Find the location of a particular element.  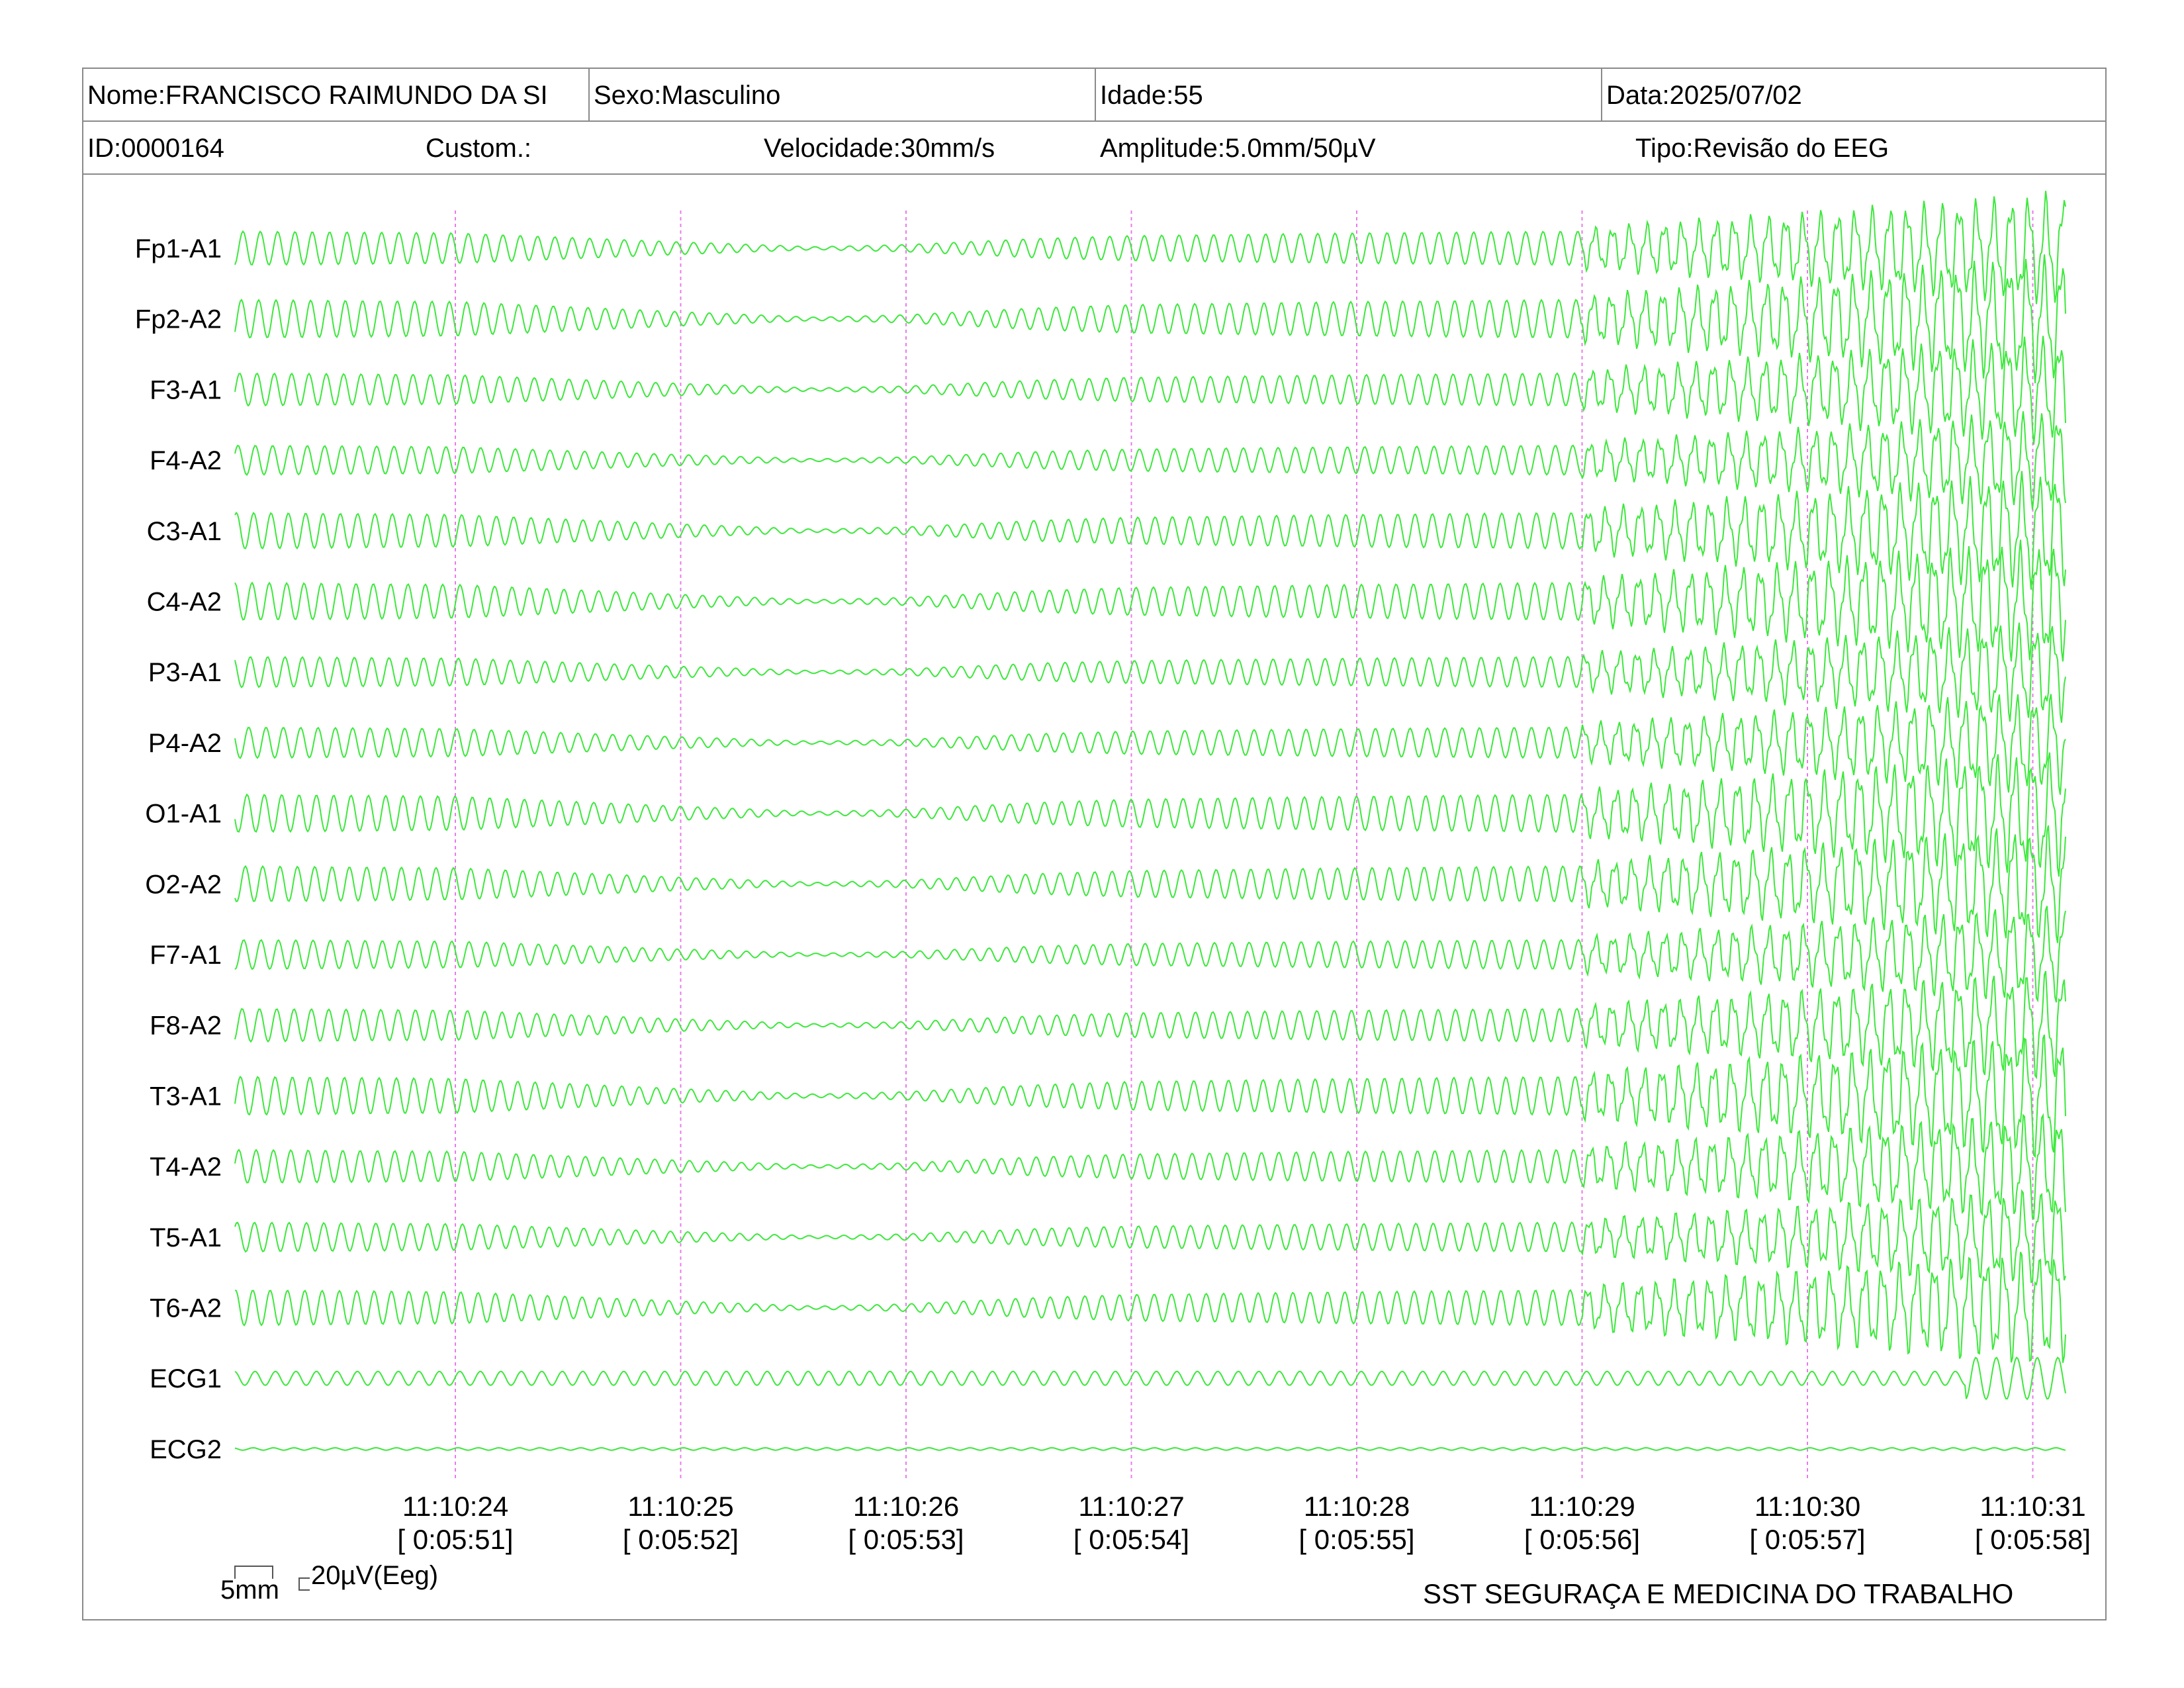

time-tick-label: 11:10:25 is located at coordinates (680, 1506).